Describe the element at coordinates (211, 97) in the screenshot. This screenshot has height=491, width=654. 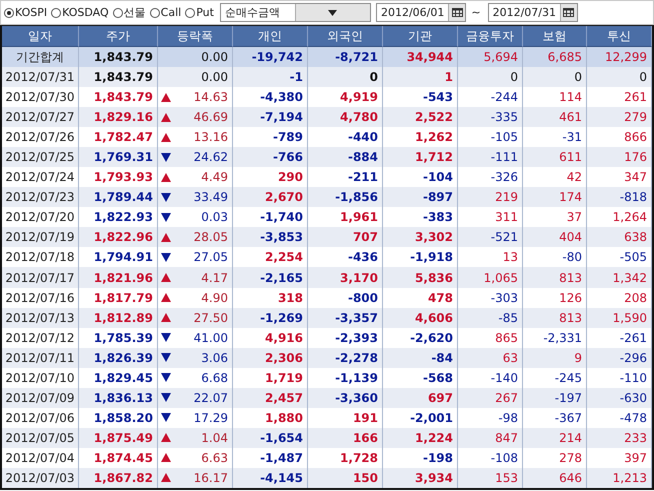
I see `change-cell: 14.63` at that location.